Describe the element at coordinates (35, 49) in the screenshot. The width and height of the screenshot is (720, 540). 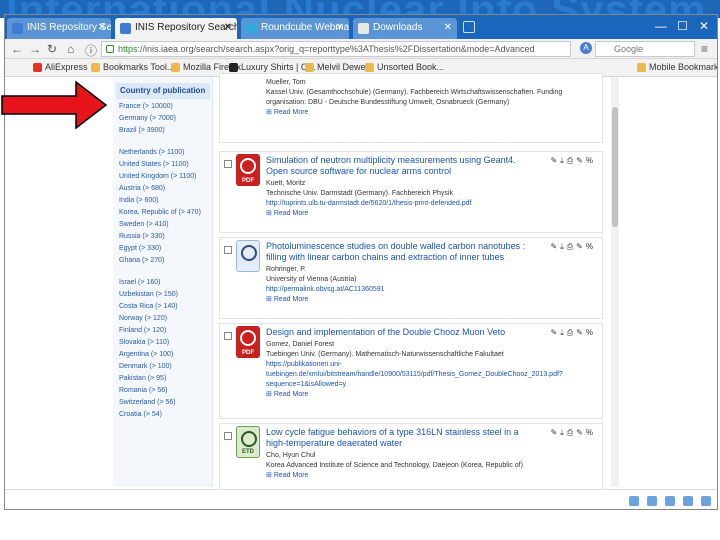
I see `forward-icon: →` at that location.